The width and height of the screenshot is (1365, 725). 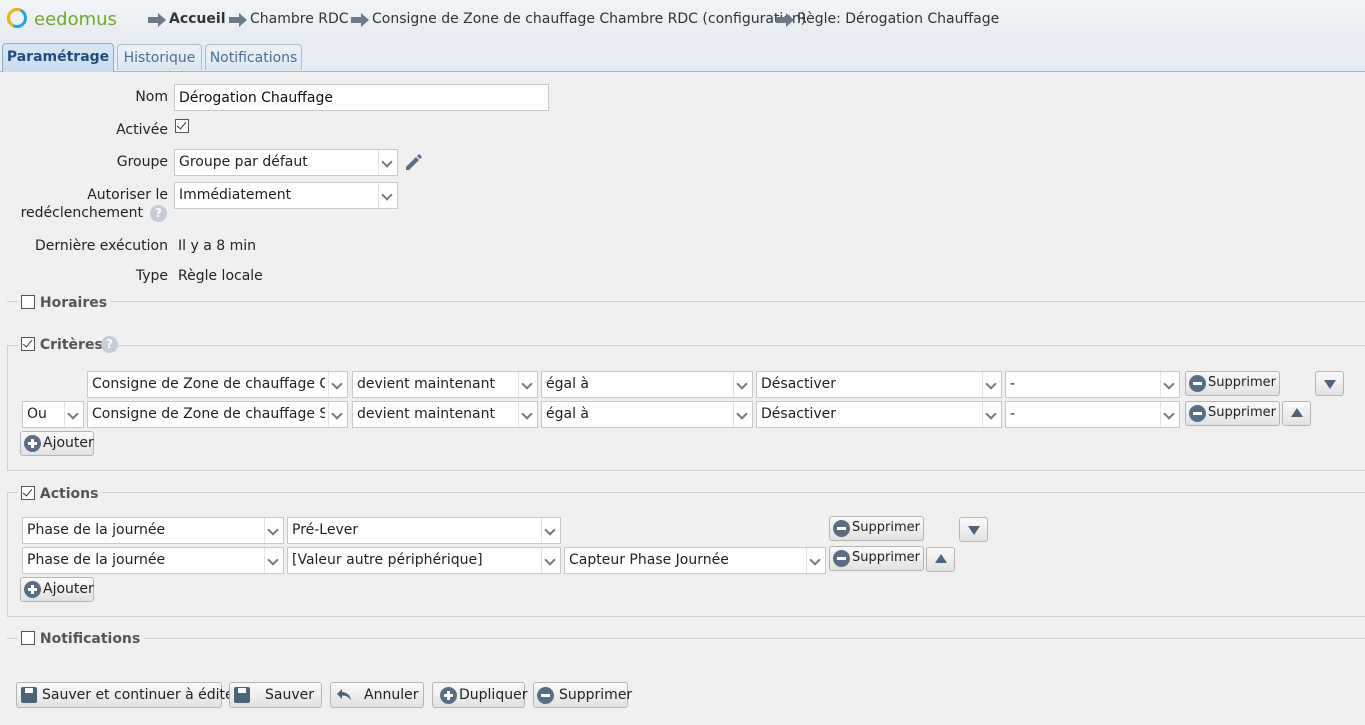 I want to click on action-source-value: Capteur Phase Journée, so click(x=649, y=560).